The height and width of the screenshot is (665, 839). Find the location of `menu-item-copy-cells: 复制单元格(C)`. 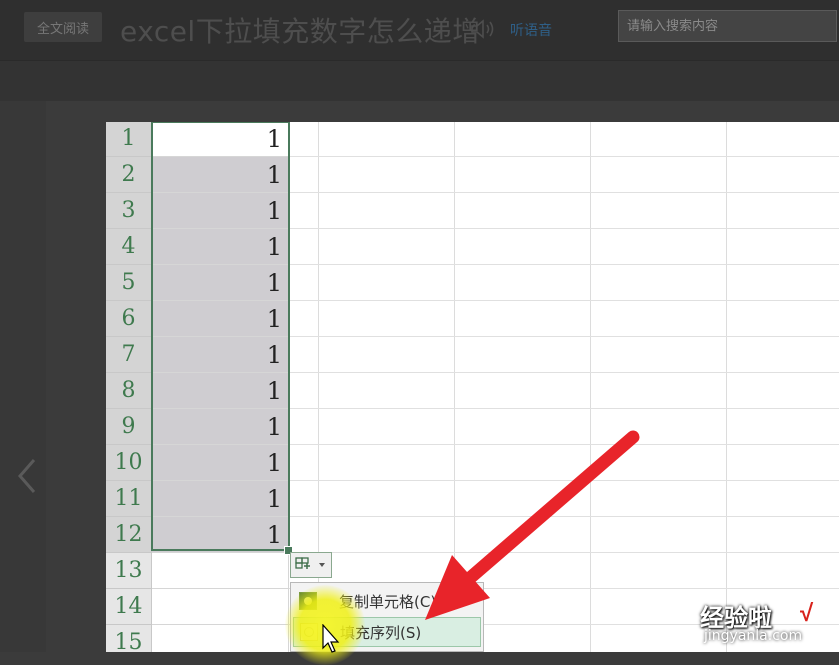

menu-item-copy-cells: 复制单元格(C) is located at coordinates (387, 601).